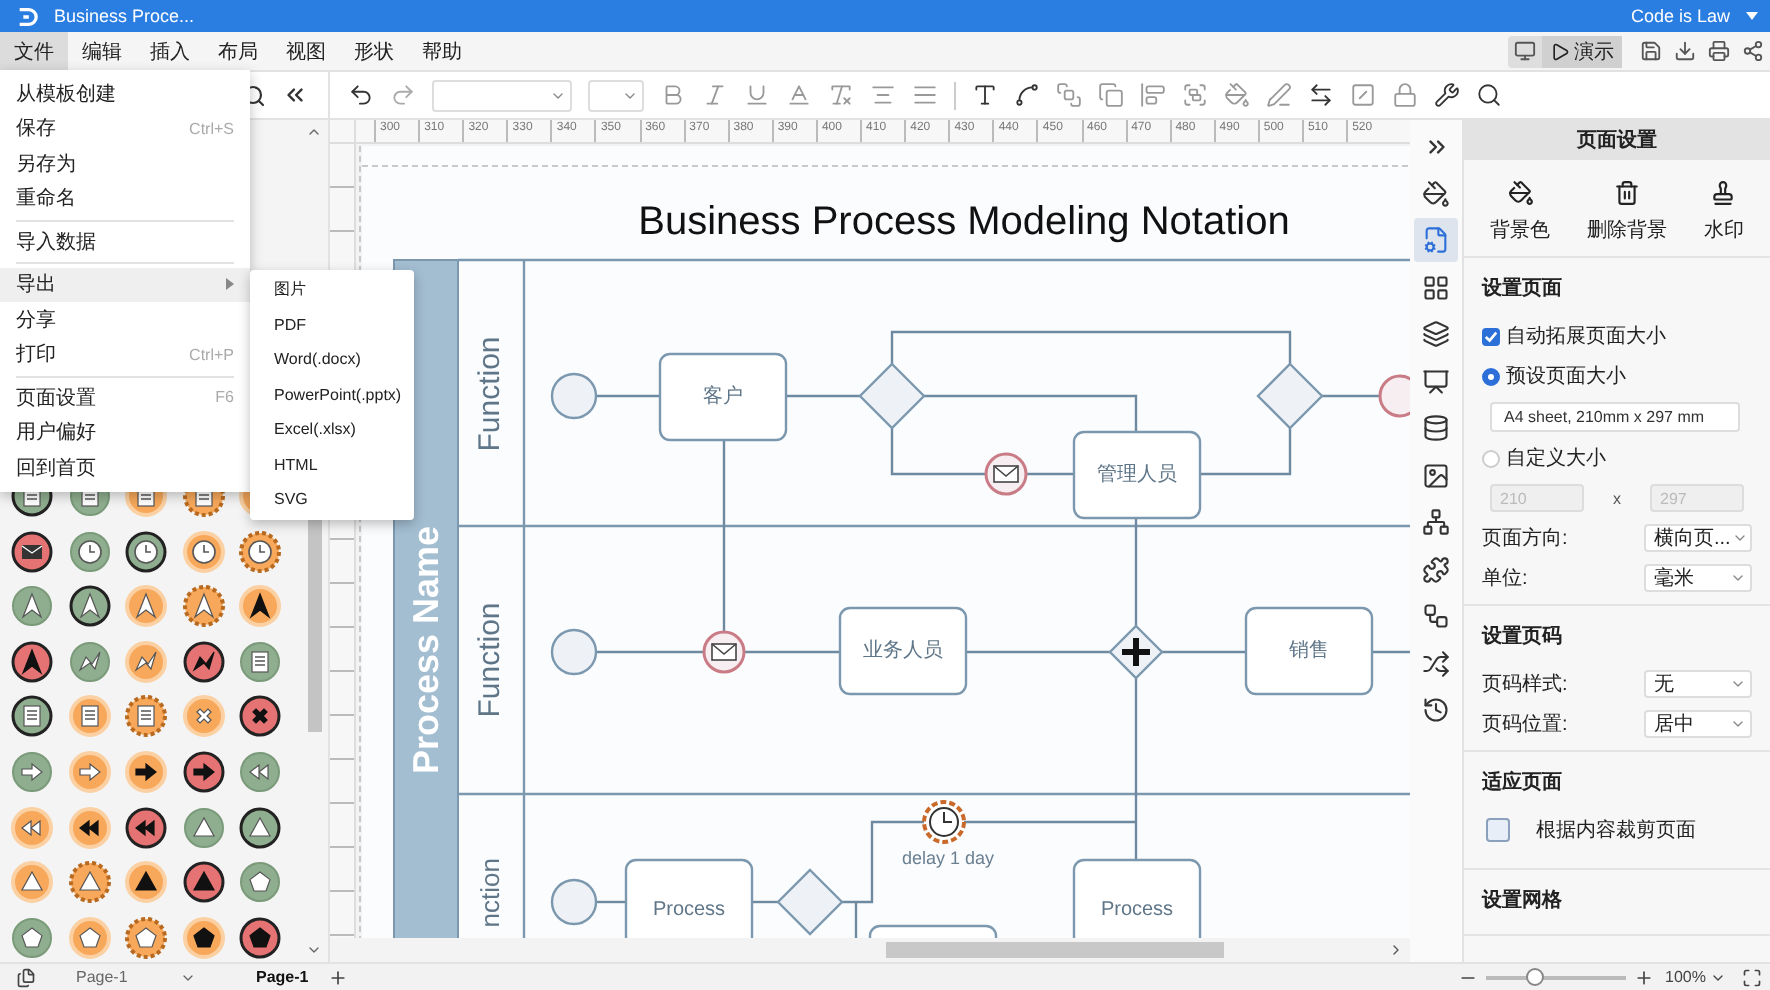  I want to click on group-icon, so click(1195, 95).